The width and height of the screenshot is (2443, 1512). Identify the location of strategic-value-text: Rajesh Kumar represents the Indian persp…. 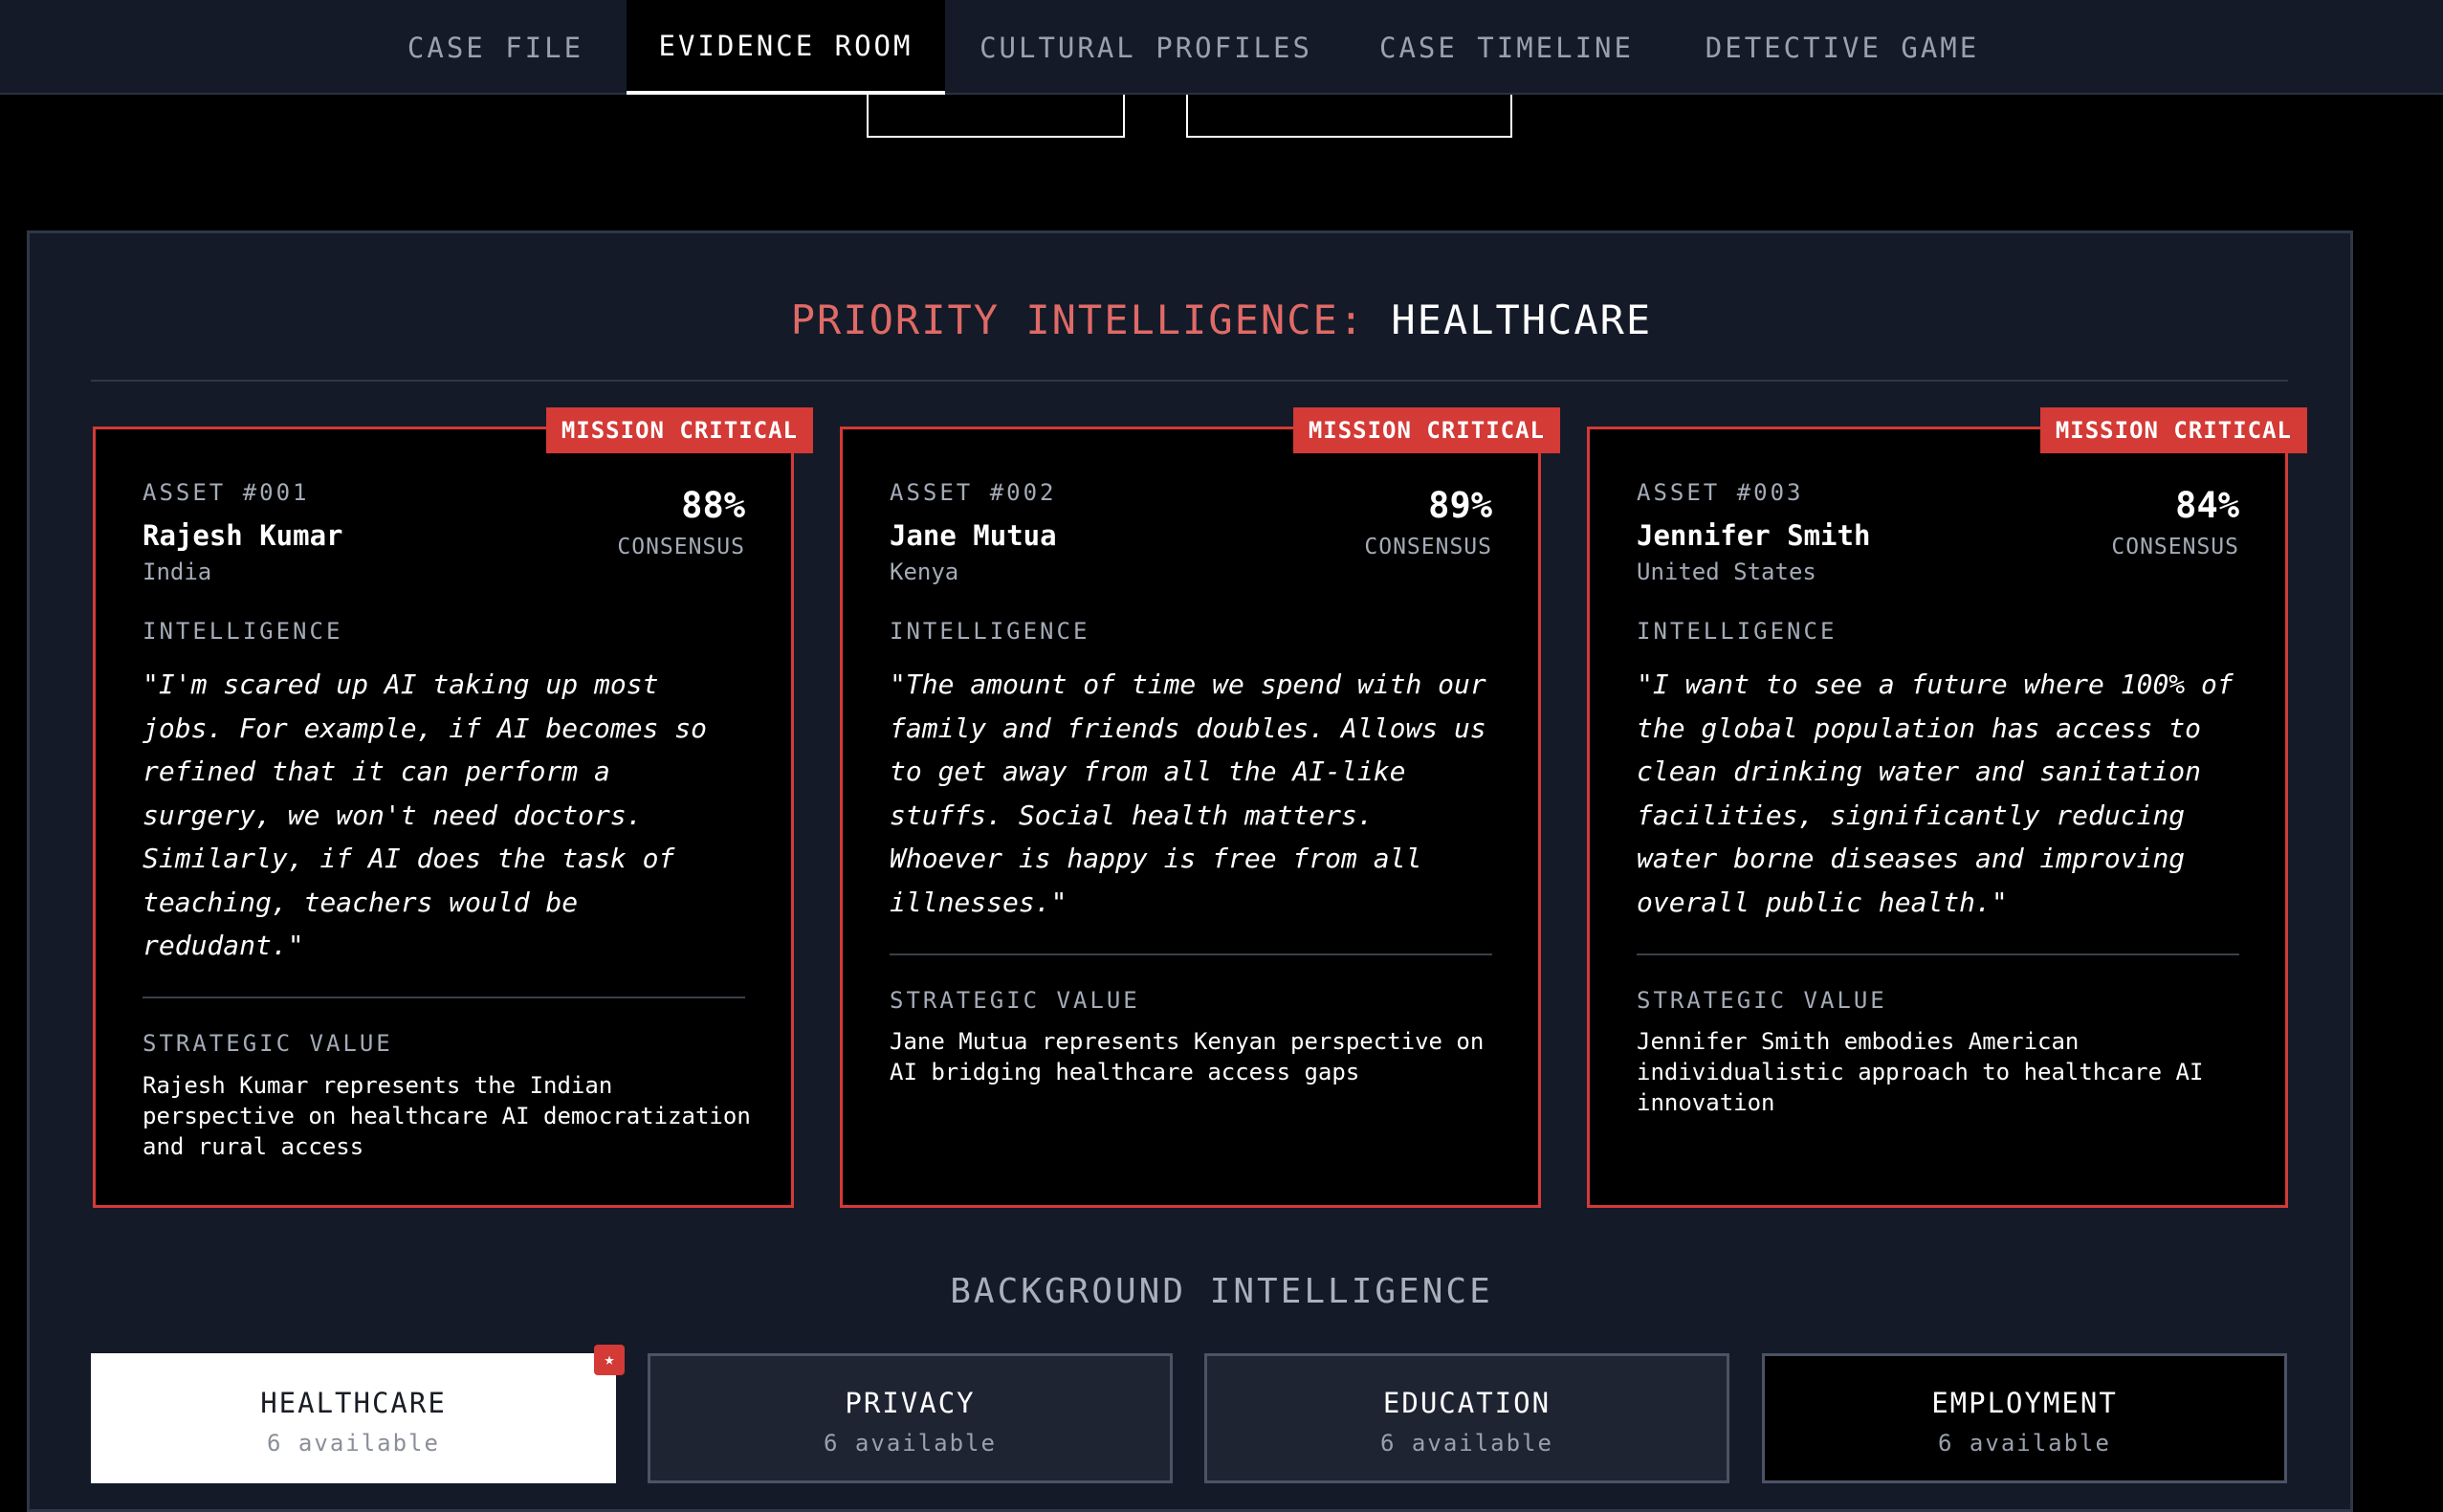
(447, 1116).